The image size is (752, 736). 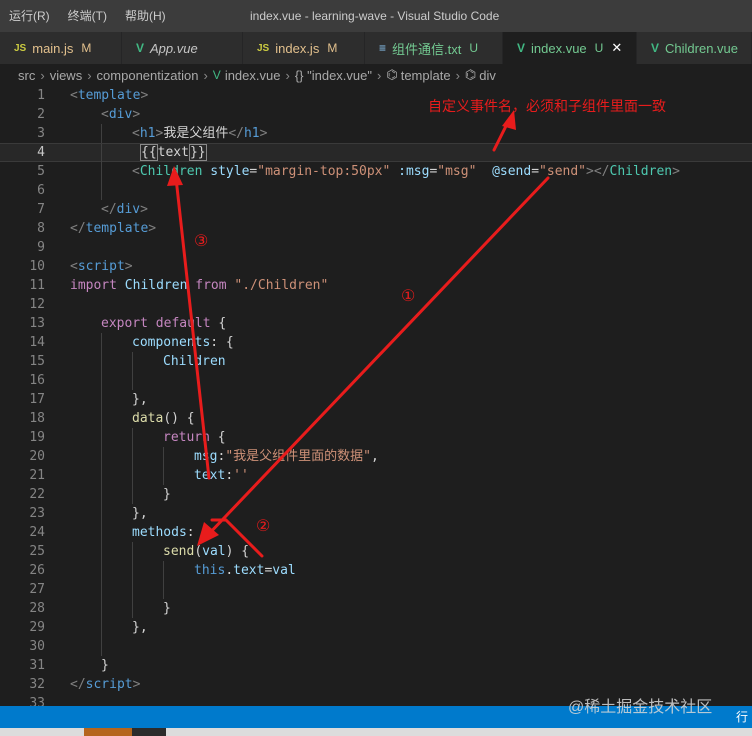 I want to click on code-text: <h1>我是父组件</h1>, so click(x=200, y=133).